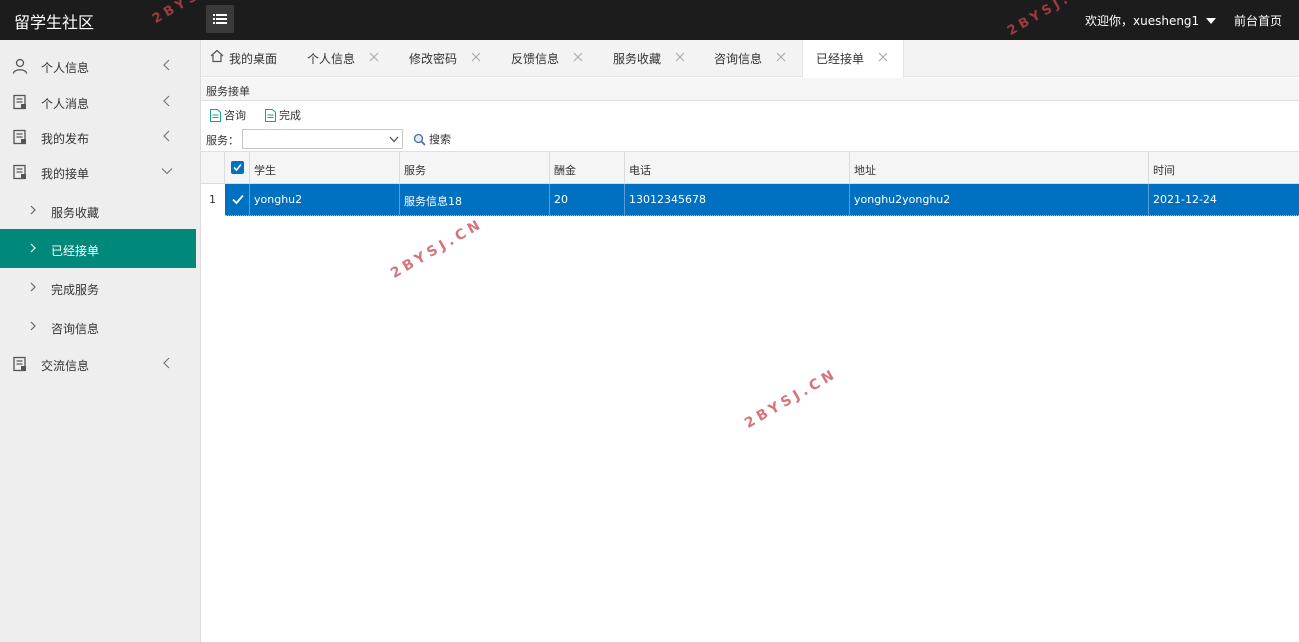  Describe the element at coordinates (228, 91) in the screenshot. I see `panel-title: 服务接单` at that location.